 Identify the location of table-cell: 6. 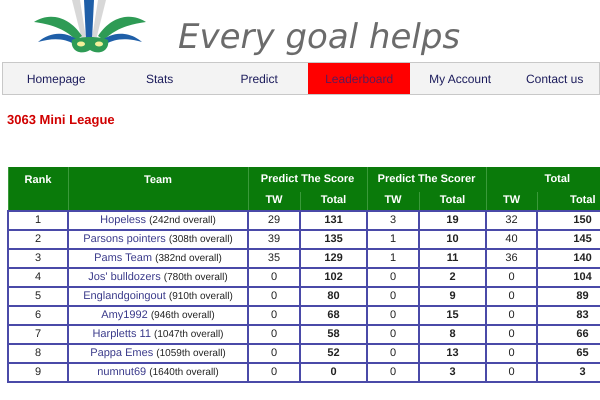
(38, 315).